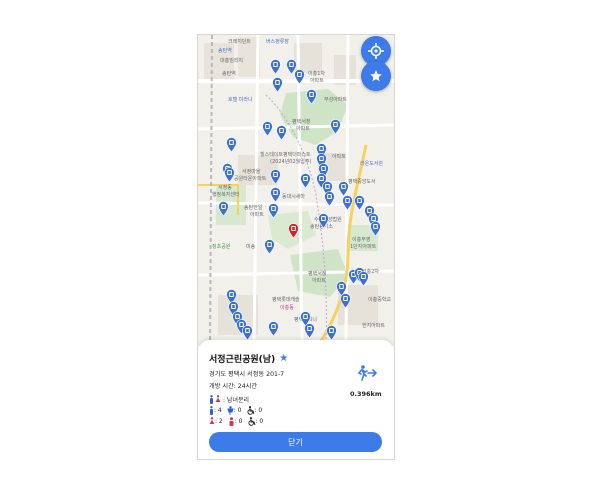 This screenshot has height=500, width=600. I want to click on map-label: 이충중학교, so click(380, 300).